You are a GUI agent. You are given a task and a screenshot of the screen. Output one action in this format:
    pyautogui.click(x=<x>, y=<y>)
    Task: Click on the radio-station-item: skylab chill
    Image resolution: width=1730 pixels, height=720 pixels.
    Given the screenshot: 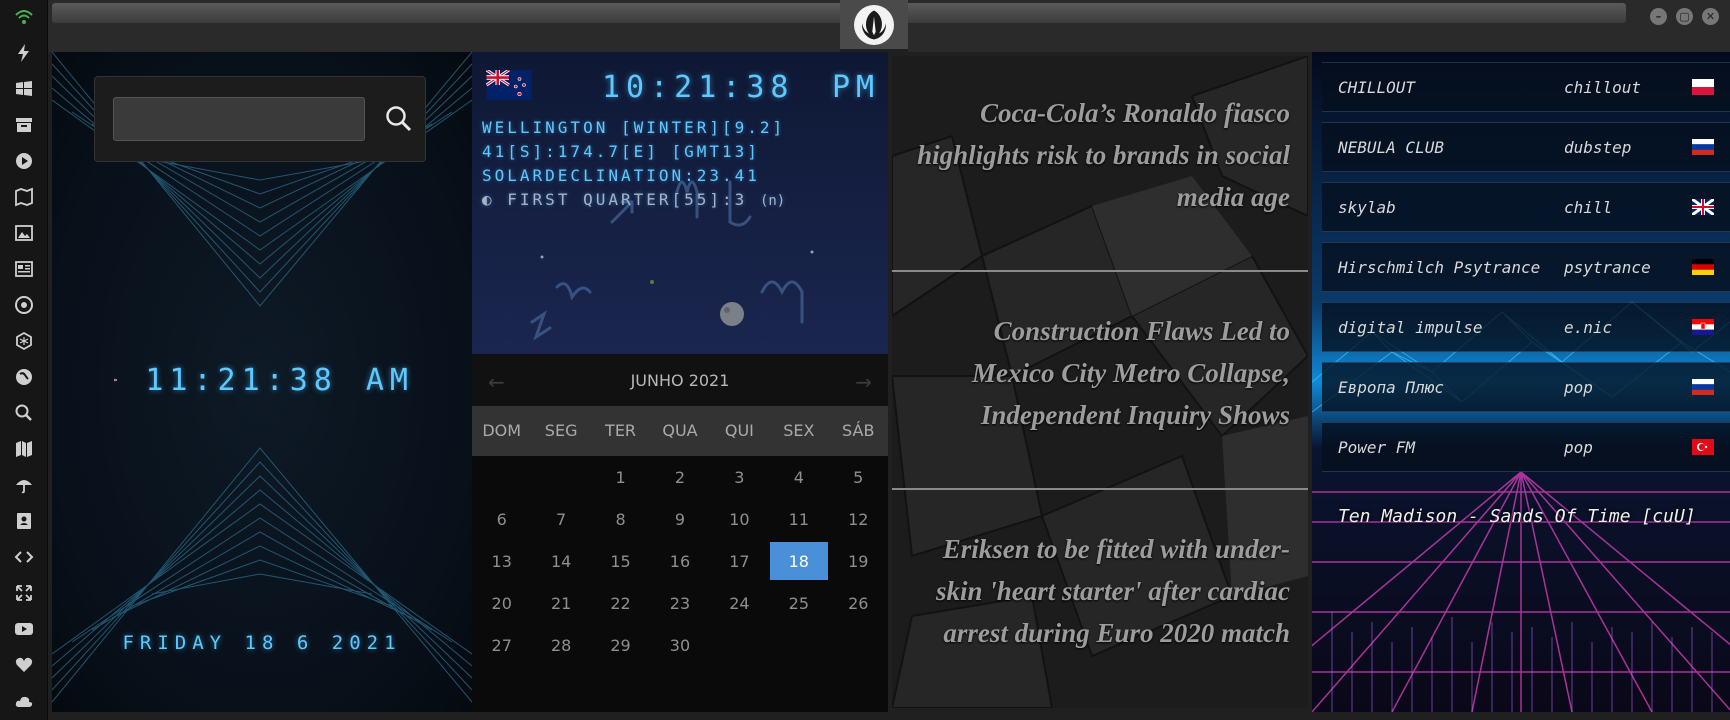 What is the action you would take?
    pyautogui.click(x=1526, y=207)
    